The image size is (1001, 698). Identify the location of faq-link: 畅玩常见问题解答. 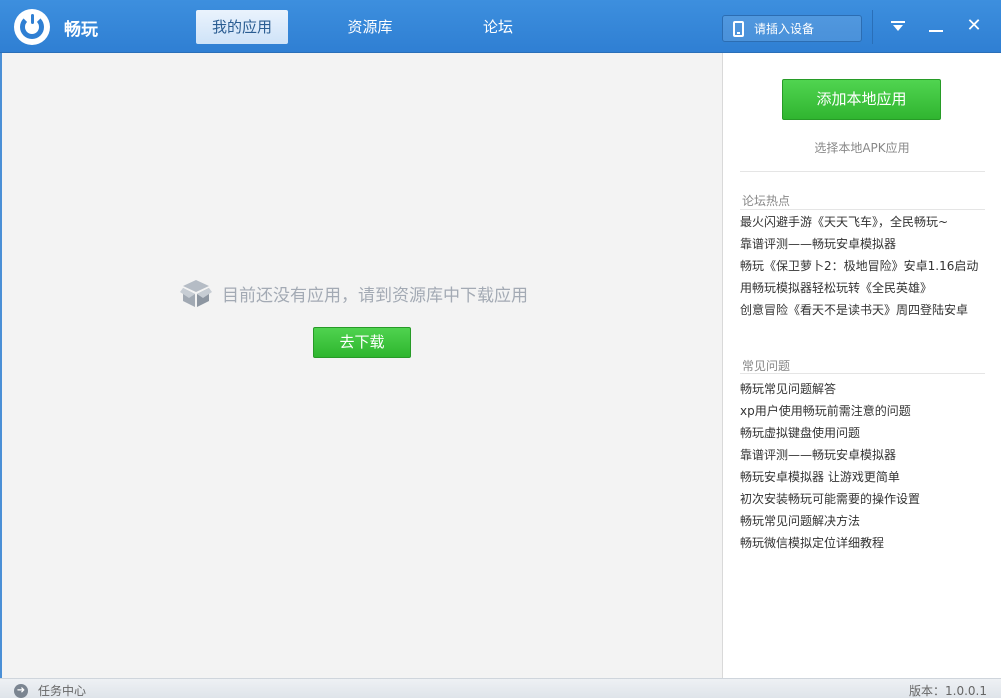
(830, 389).